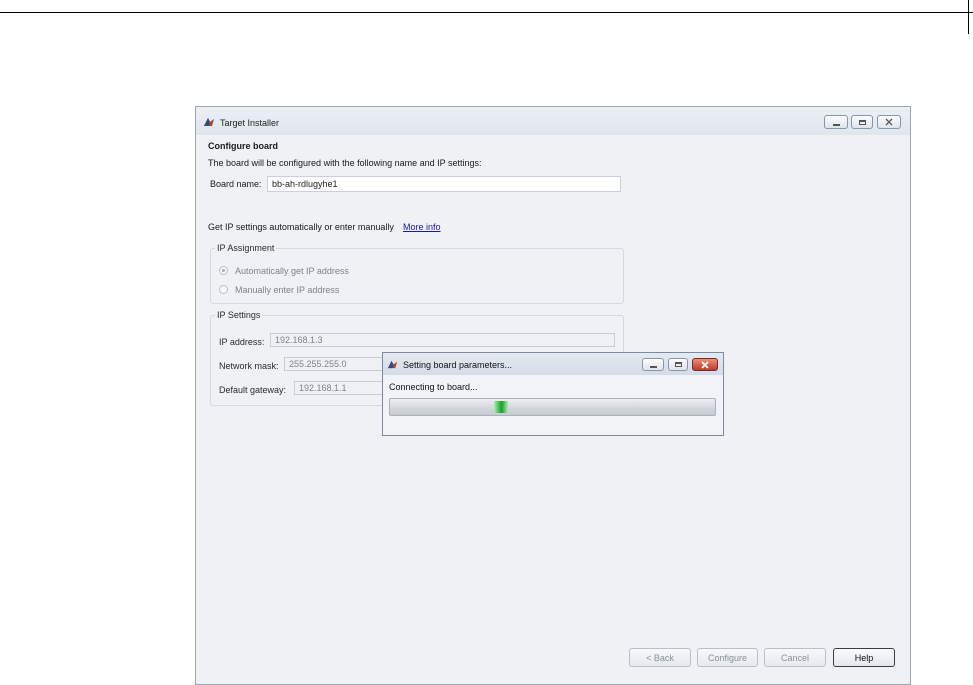  What do you see at coordinates (223, 270) in the screenshot?
I see `auto-ip-radio` at bounding box center [223, 270].